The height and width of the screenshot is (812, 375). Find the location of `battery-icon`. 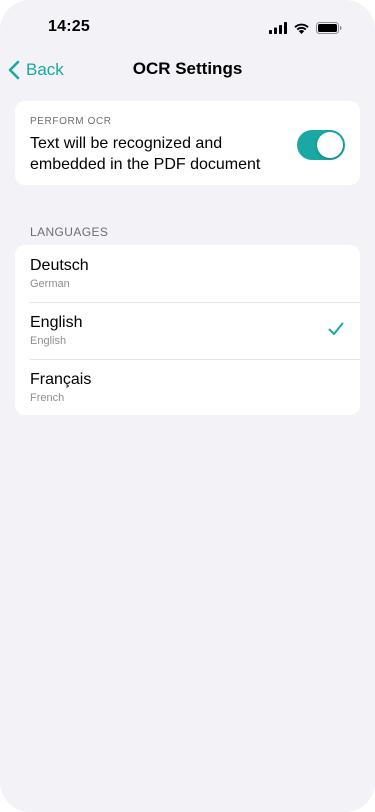

battery-icon is located at coordinates (329, 28).